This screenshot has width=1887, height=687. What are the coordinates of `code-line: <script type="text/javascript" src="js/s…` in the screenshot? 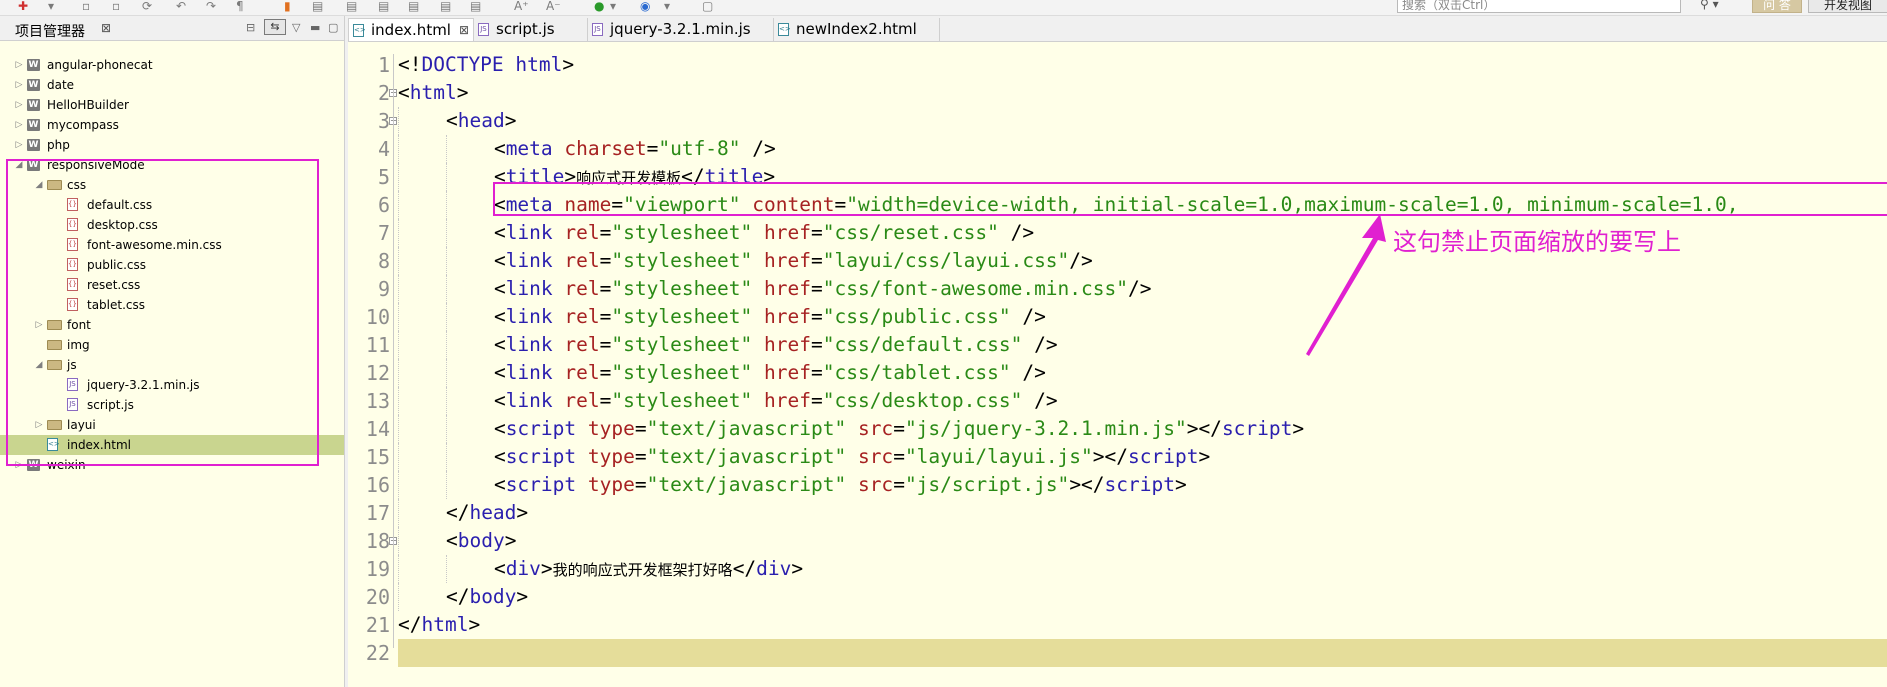 It's located at (1142, 485).